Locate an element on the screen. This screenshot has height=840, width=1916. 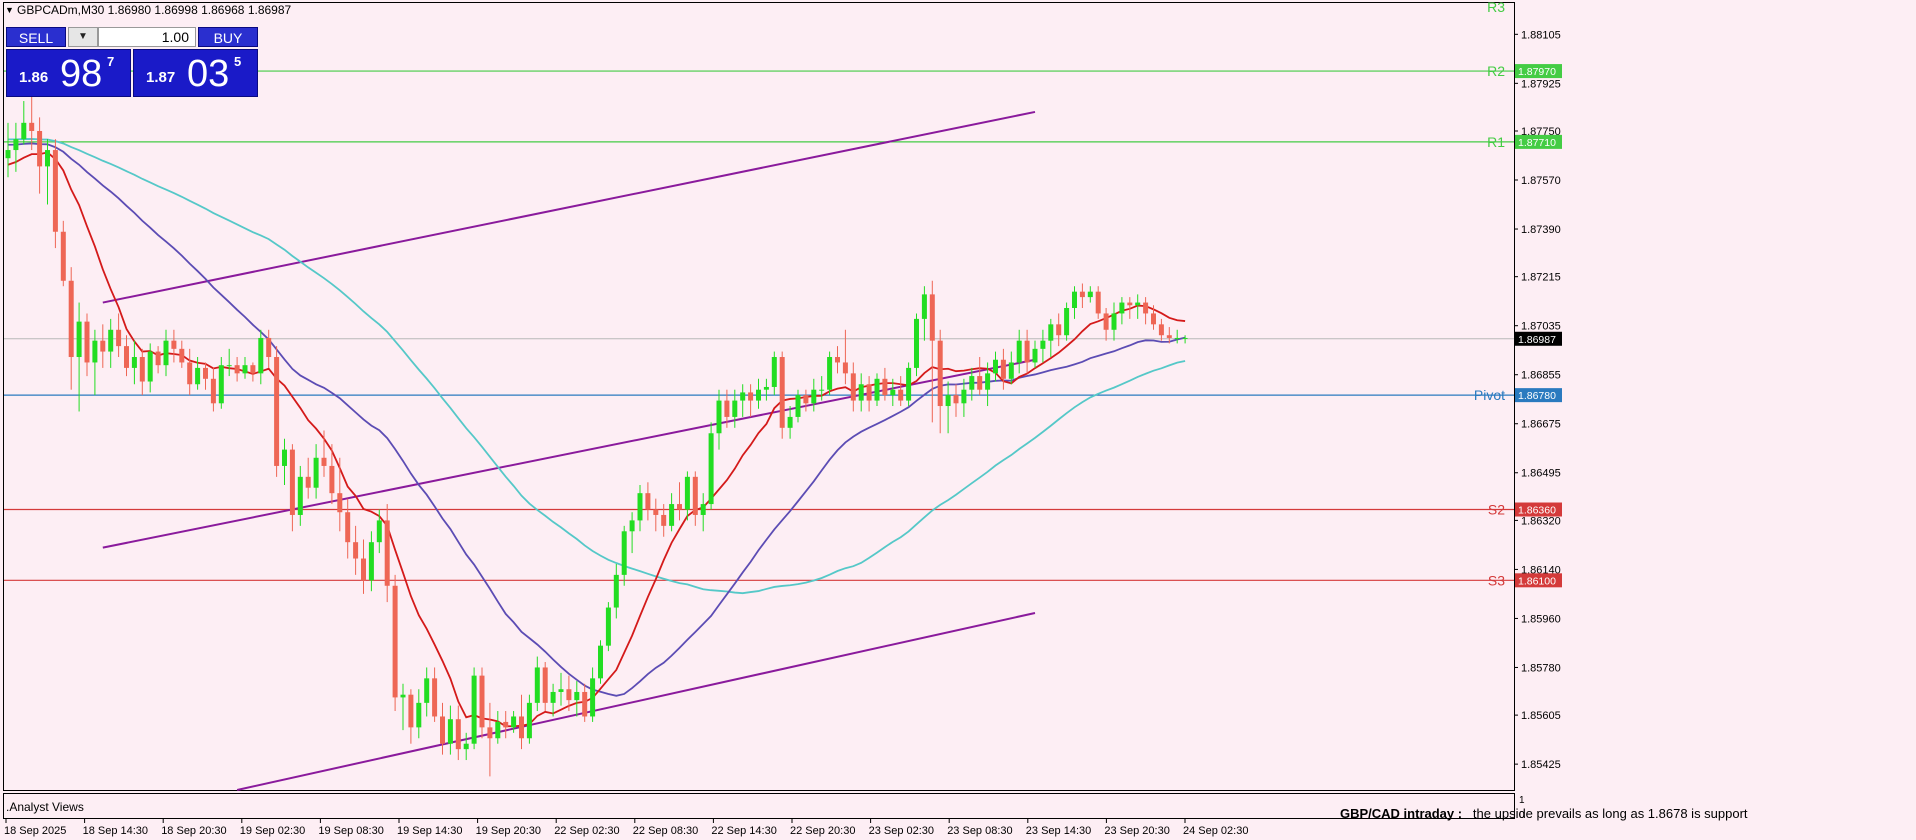
sell-button: SELL is located at coordinates (36, 37).